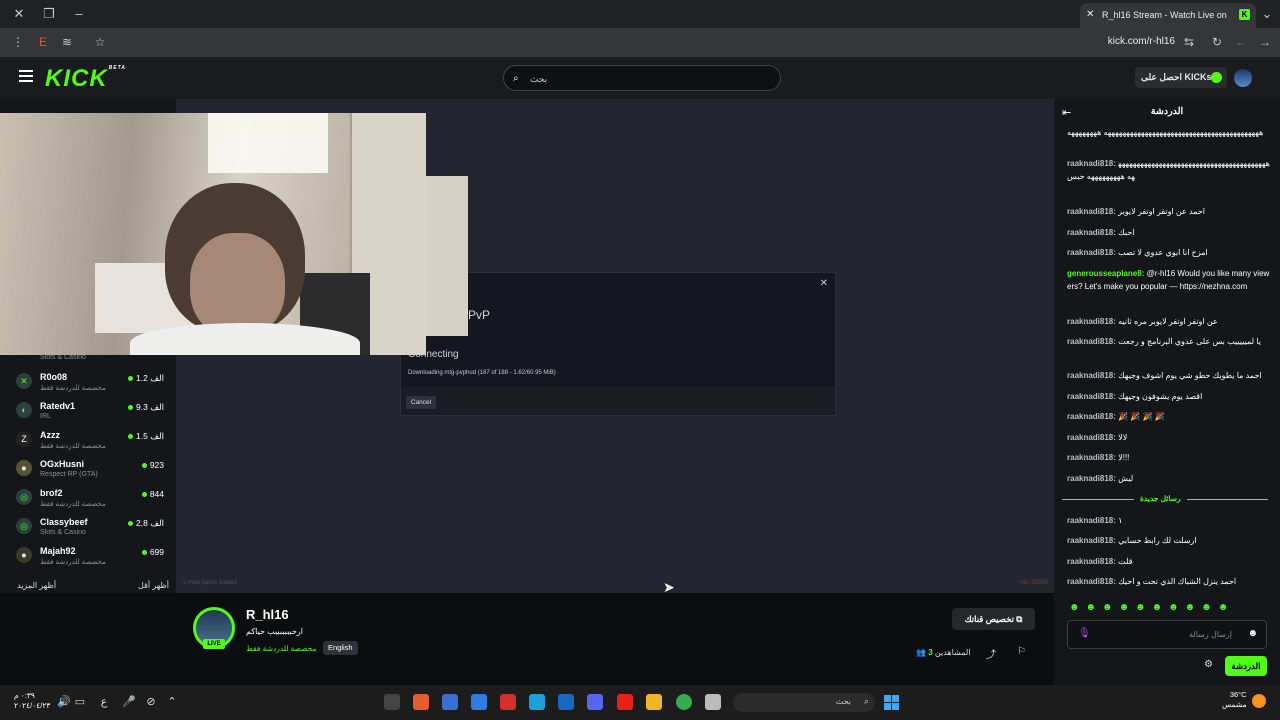  What do you see at coordinates (1246, 666) in the screenshot?
I see `send-chat-button: الدردشة` at bounding box center [1246, 666].